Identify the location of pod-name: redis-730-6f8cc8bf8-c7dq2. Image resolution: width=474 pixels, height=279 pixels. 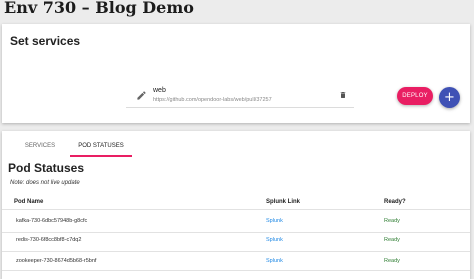
(49, 240).